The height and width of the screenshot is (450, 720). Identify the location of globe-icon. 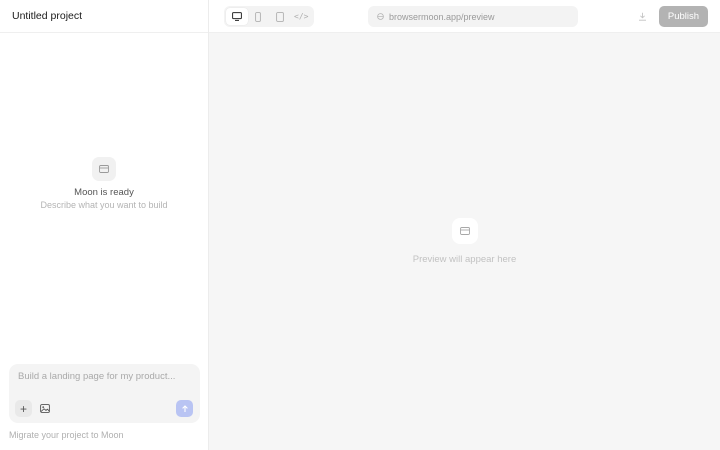
(380, 16).